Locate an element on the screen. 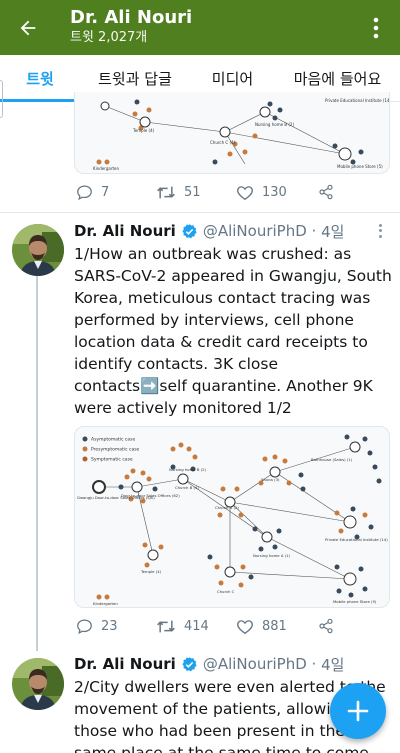  retweet-button: 51 is located at coordinates (196, 192).